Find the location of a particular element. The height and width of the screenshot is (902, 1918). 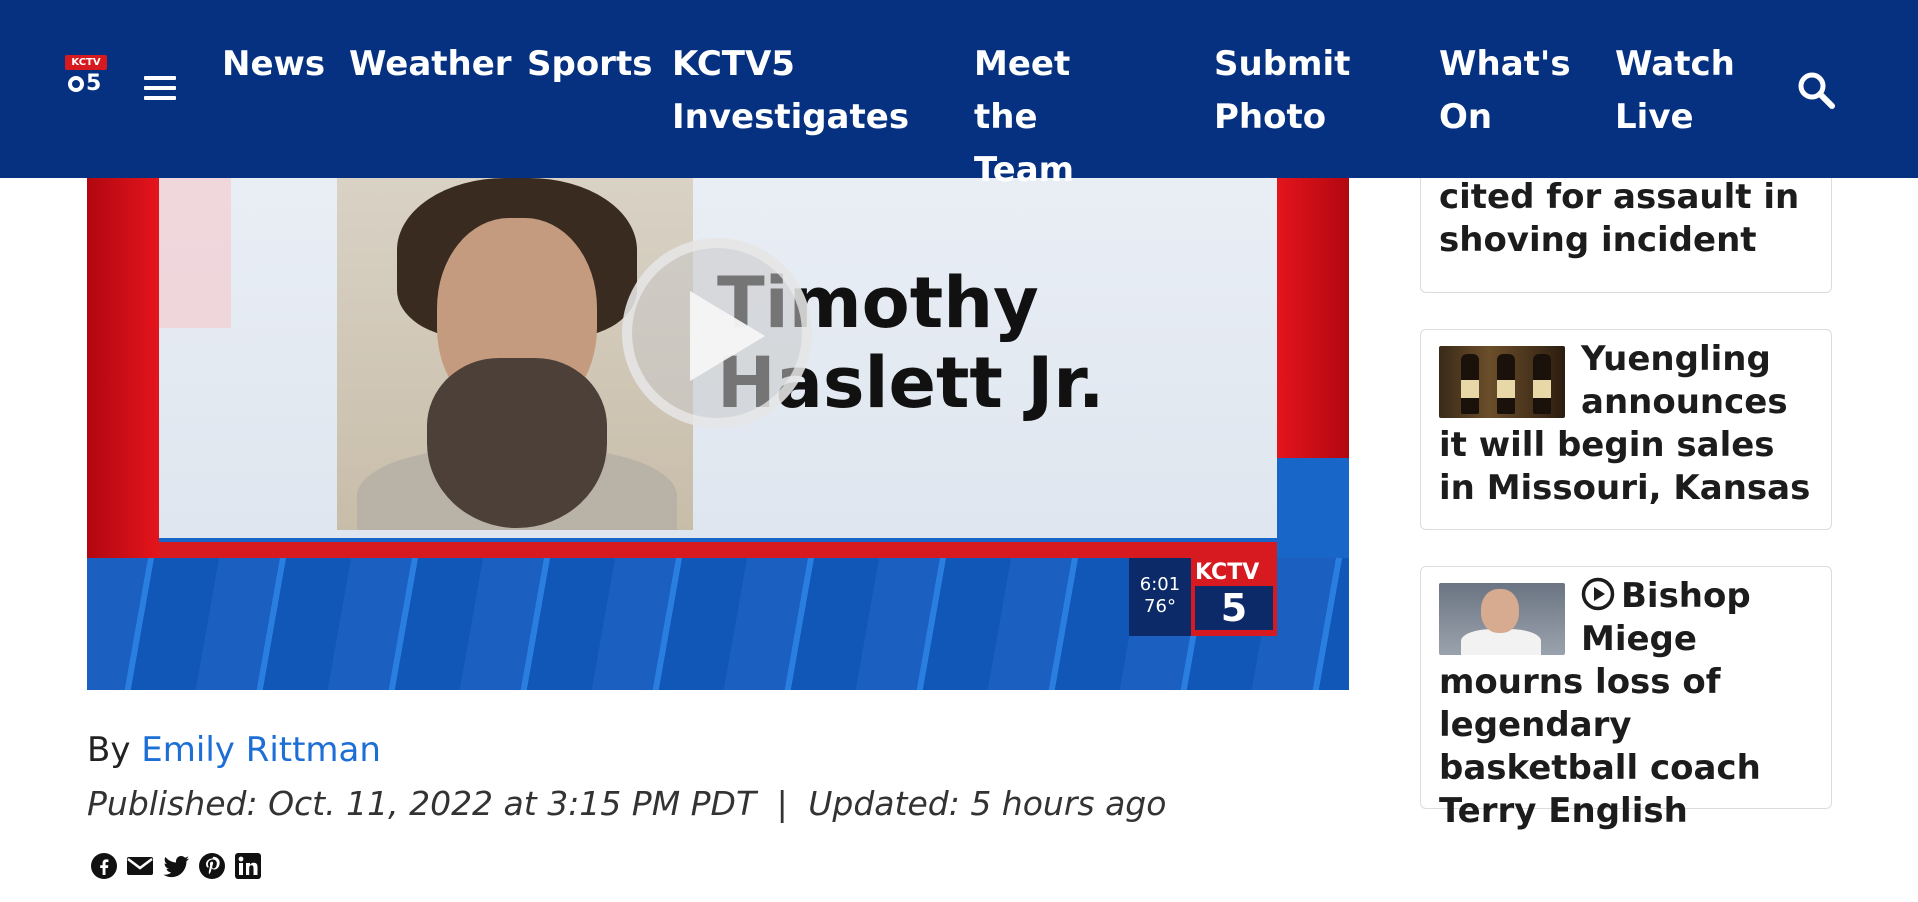

logo-five: 5 is located at coordinates (94, 83).